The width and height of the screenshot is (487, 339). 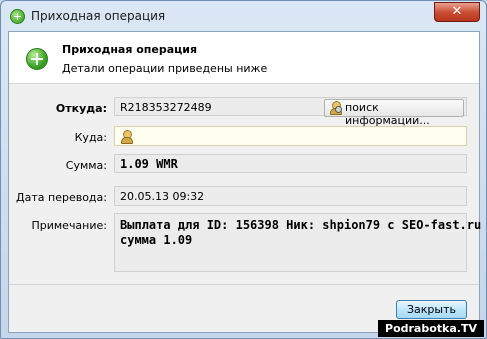 I want to click on close-window-button: ✕, so click(x=457, y=12).